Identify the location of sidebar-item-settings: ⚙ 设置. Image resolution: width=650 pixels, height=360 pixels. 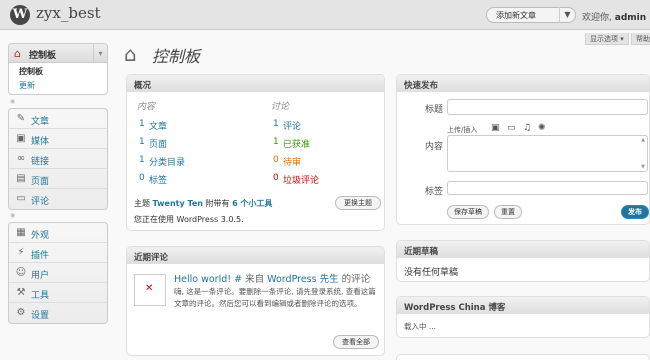
(58, 313).